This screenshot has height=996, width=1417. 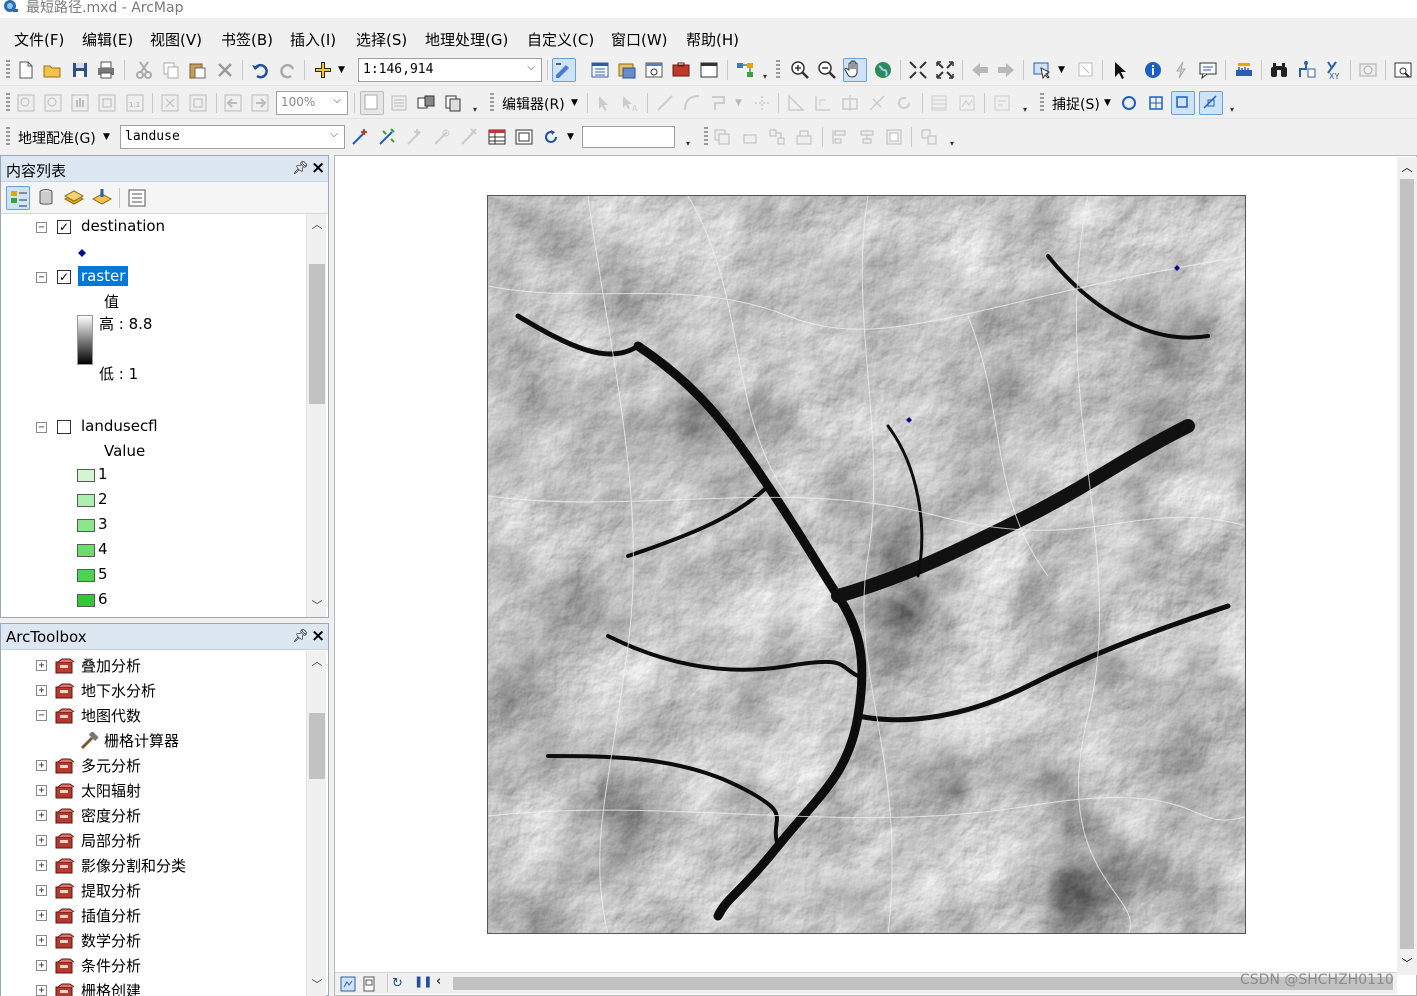 What do you see at coordinates (197, 70) in the screenshot?
I see `paste-icon` at bounding box center [197, 70].